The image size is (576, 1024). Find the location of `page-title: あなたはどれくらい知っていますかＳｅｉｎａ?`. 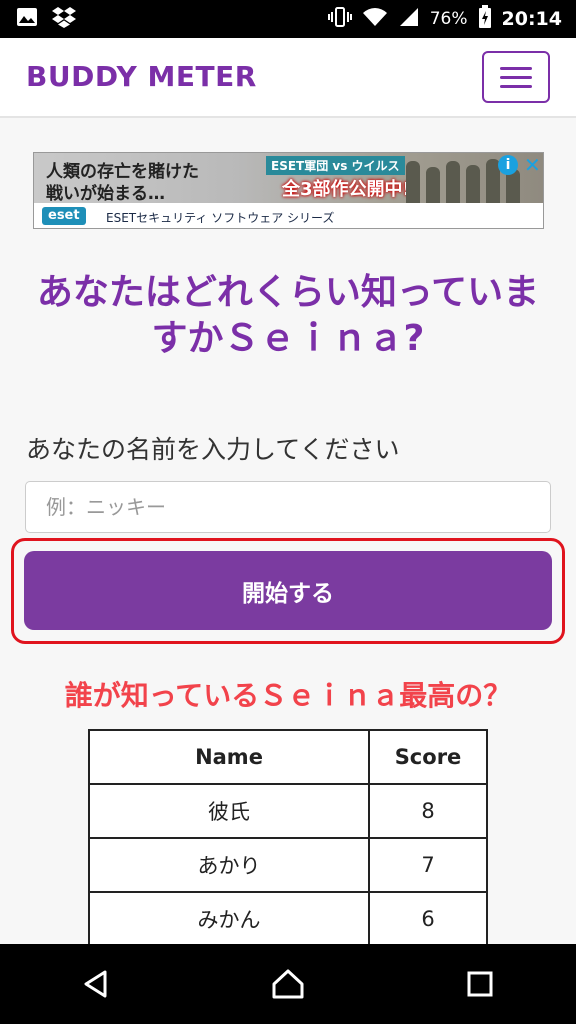

page-title: あなたはどれくらい知っていますかＳｅｉｎａ? is located at coordinates (288, 315).